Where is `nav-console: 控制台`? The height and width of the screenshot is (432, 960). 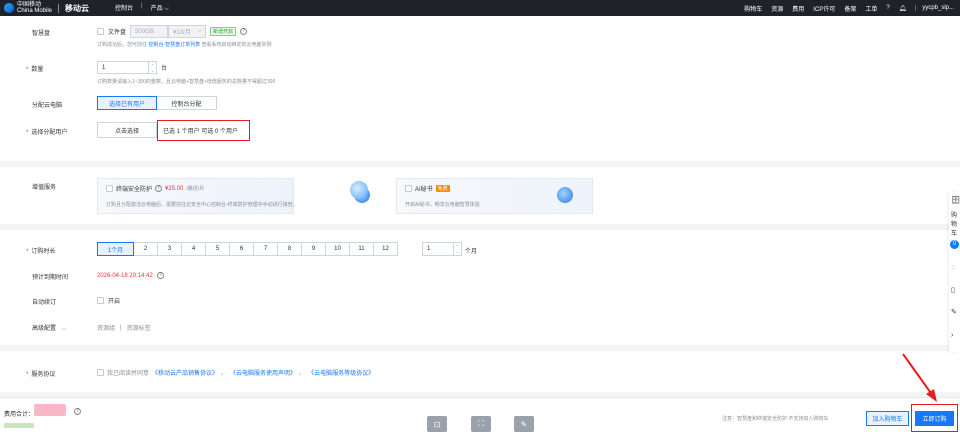
nav-console: 控制台 is located at coordinates (124, 8).